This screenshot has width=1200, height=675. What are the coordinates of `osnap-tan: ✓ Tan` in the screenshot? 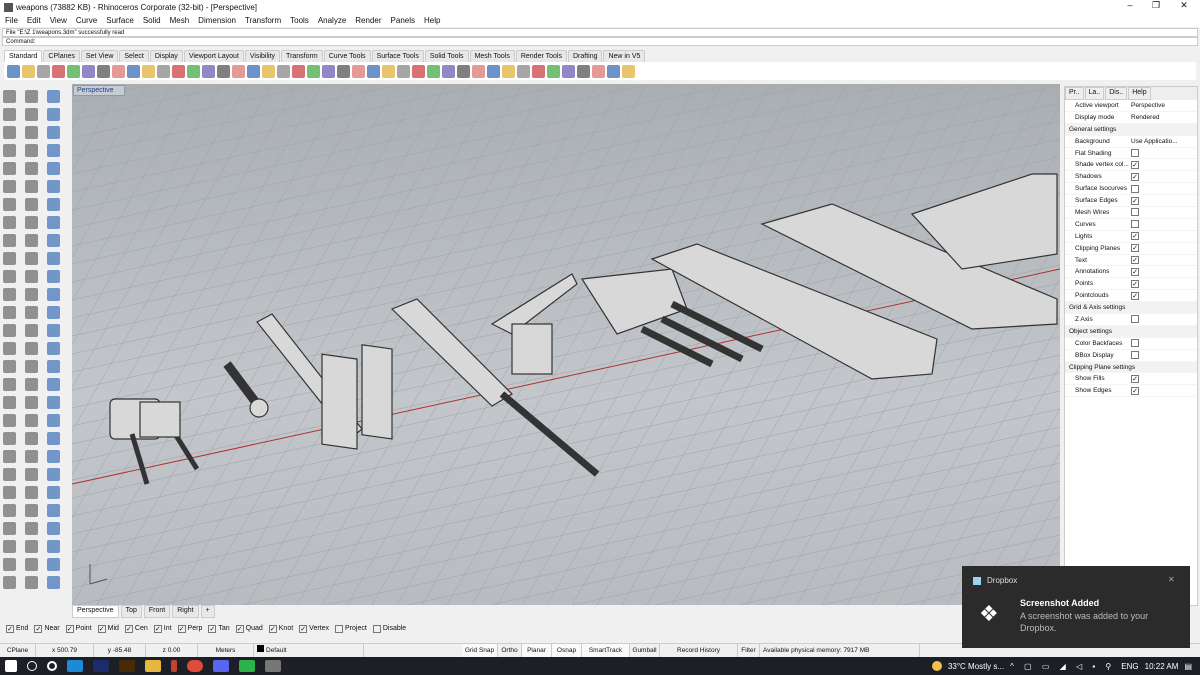 It's located at (219, 628).